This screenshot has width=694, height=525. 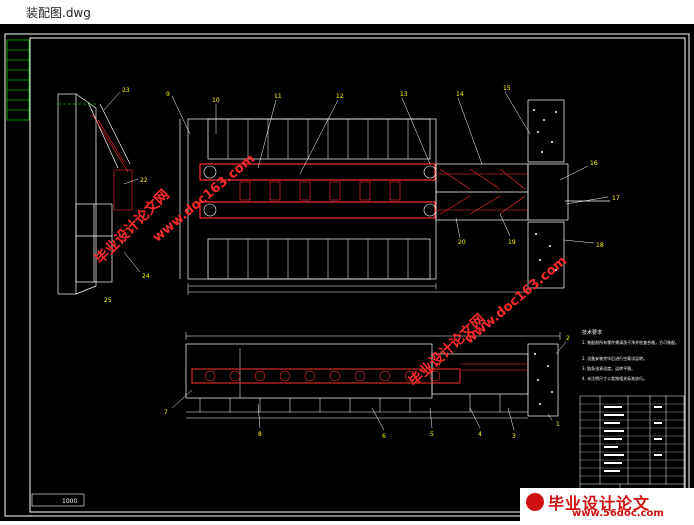 What do you see at coordinates (618, 513) in the screenshot?
I see `footer-watermark-url: www.56doc.com` at bounding box center [618, 513].